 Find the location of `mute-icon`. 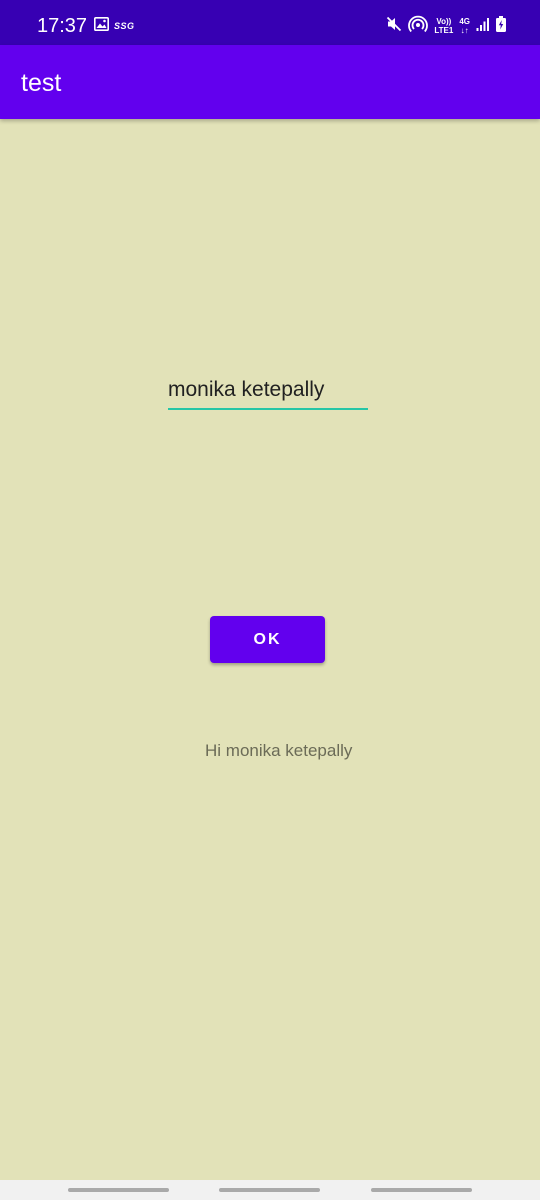

mute-icon is located at coordinates (394, 26).